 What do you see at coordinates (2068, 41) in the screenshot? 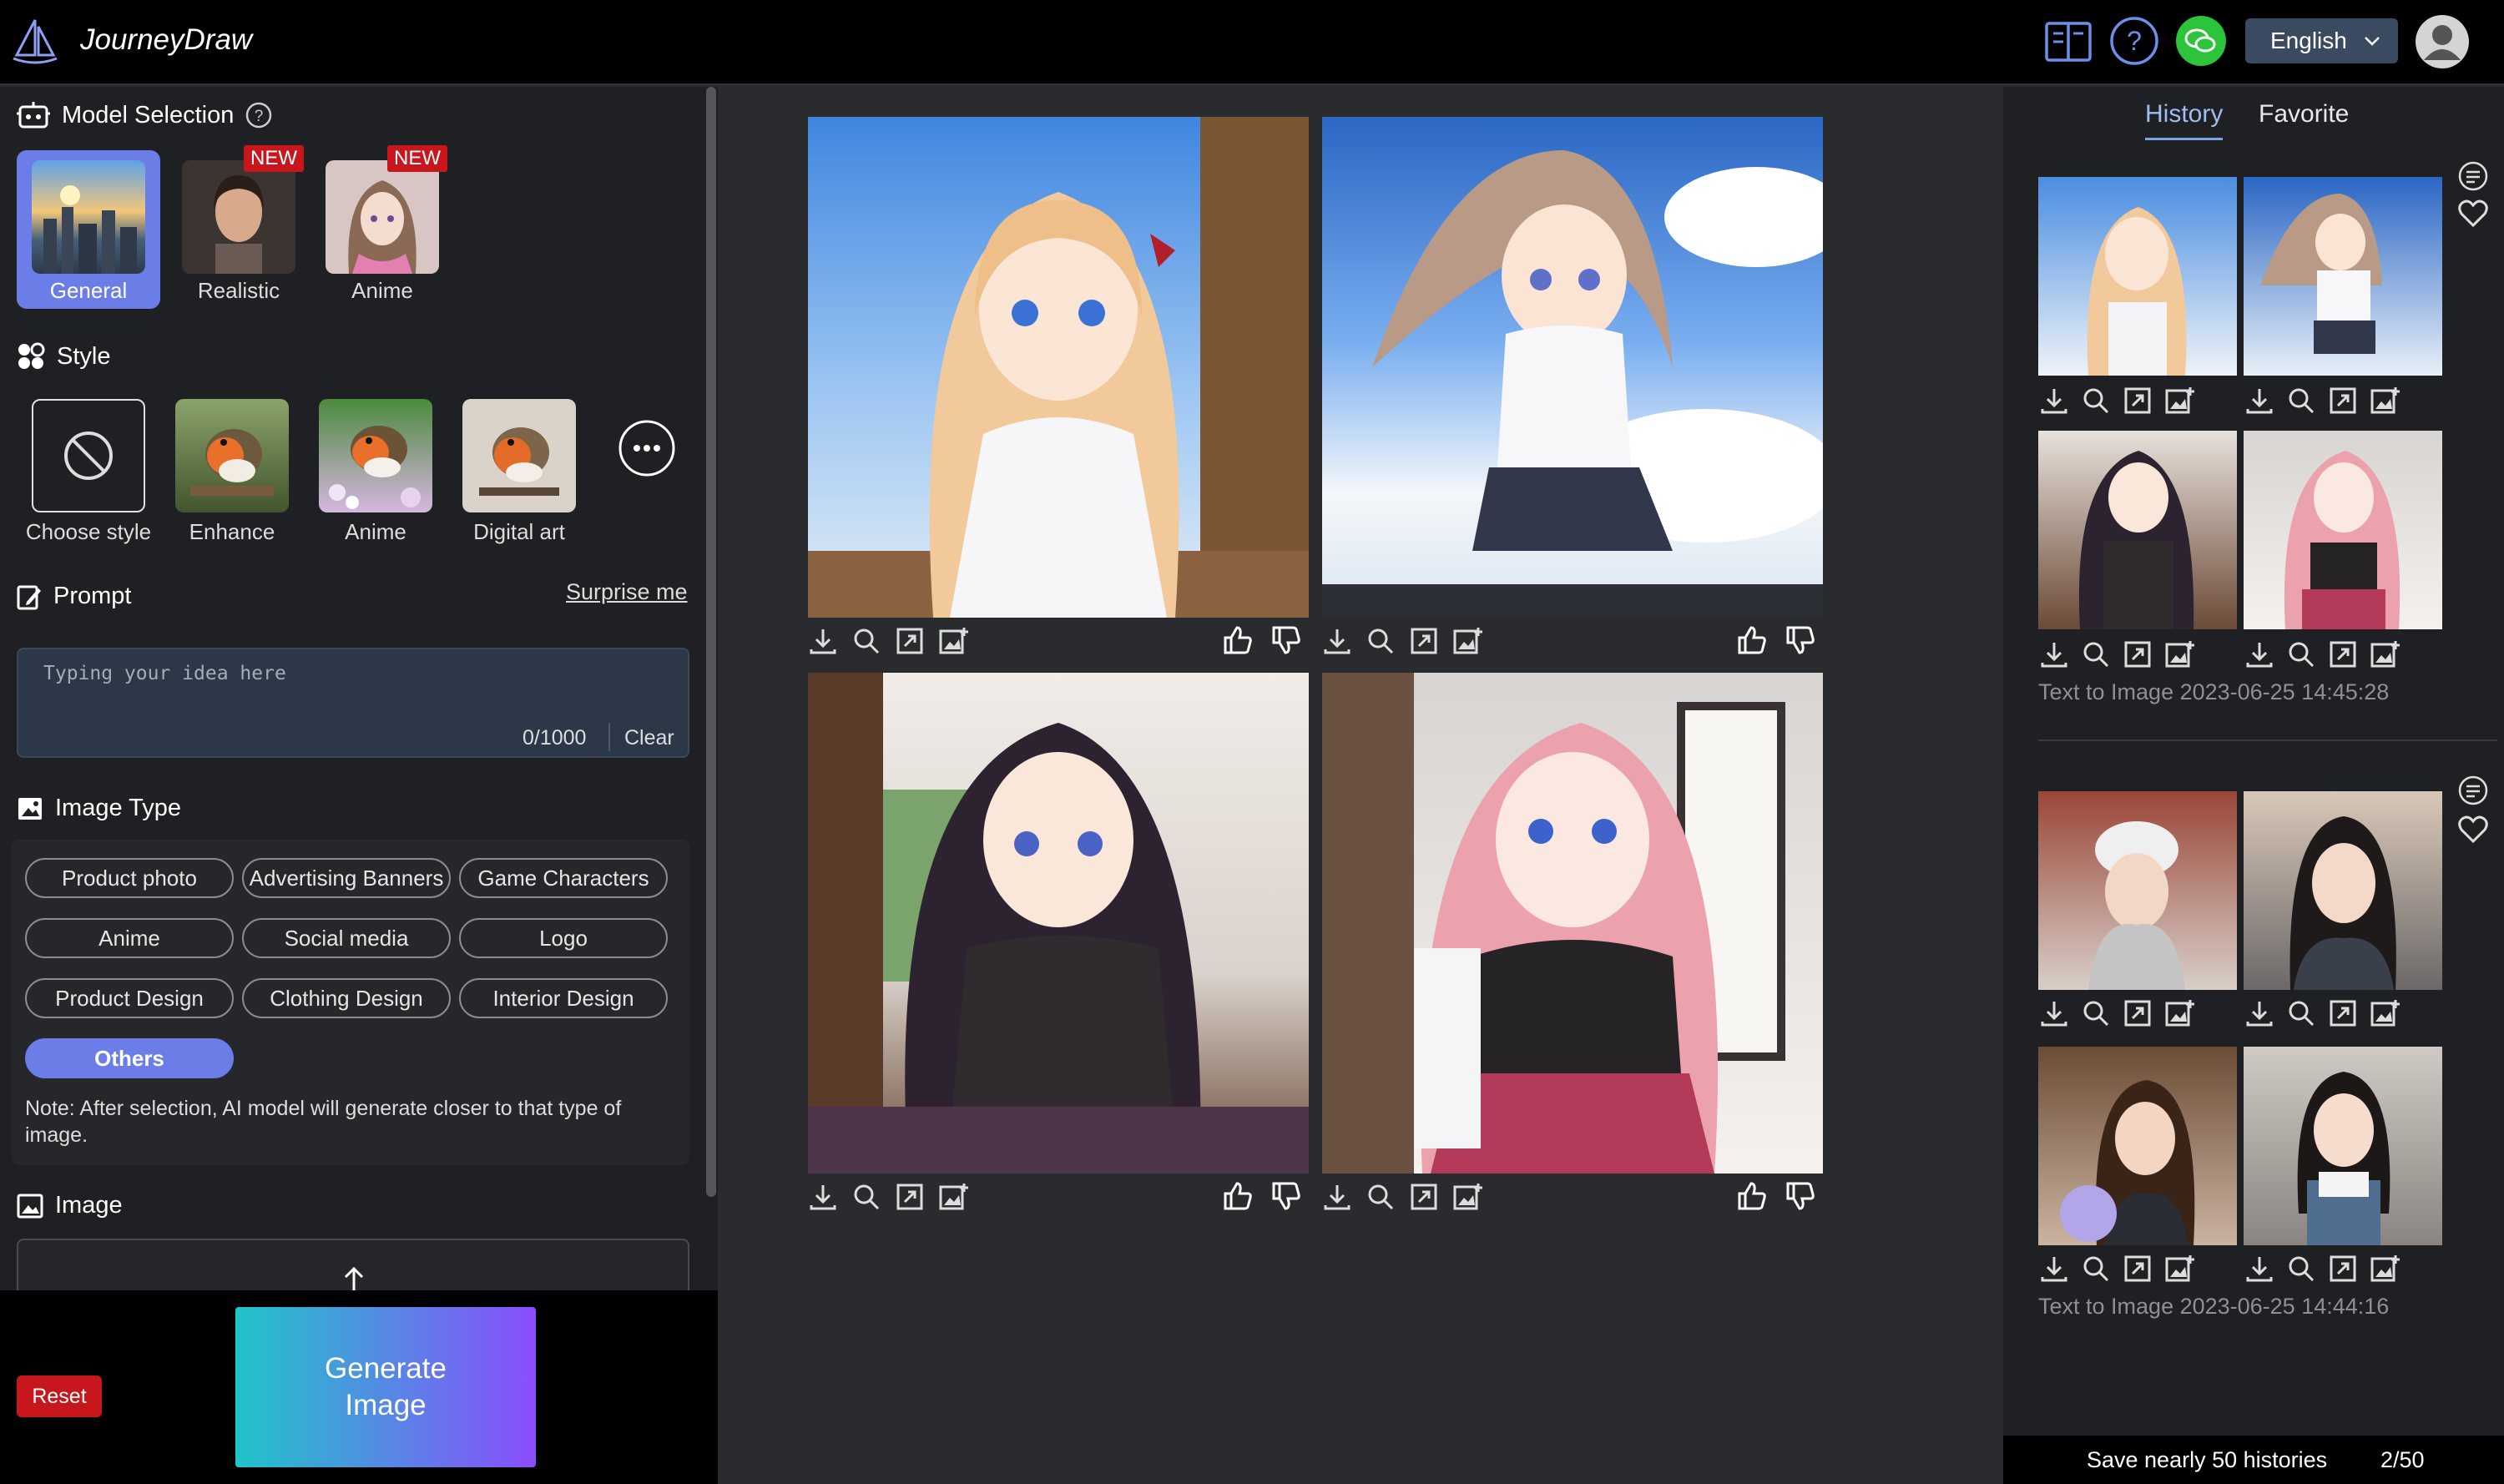
I see `book-icon` at bounding box center [2068, 41].